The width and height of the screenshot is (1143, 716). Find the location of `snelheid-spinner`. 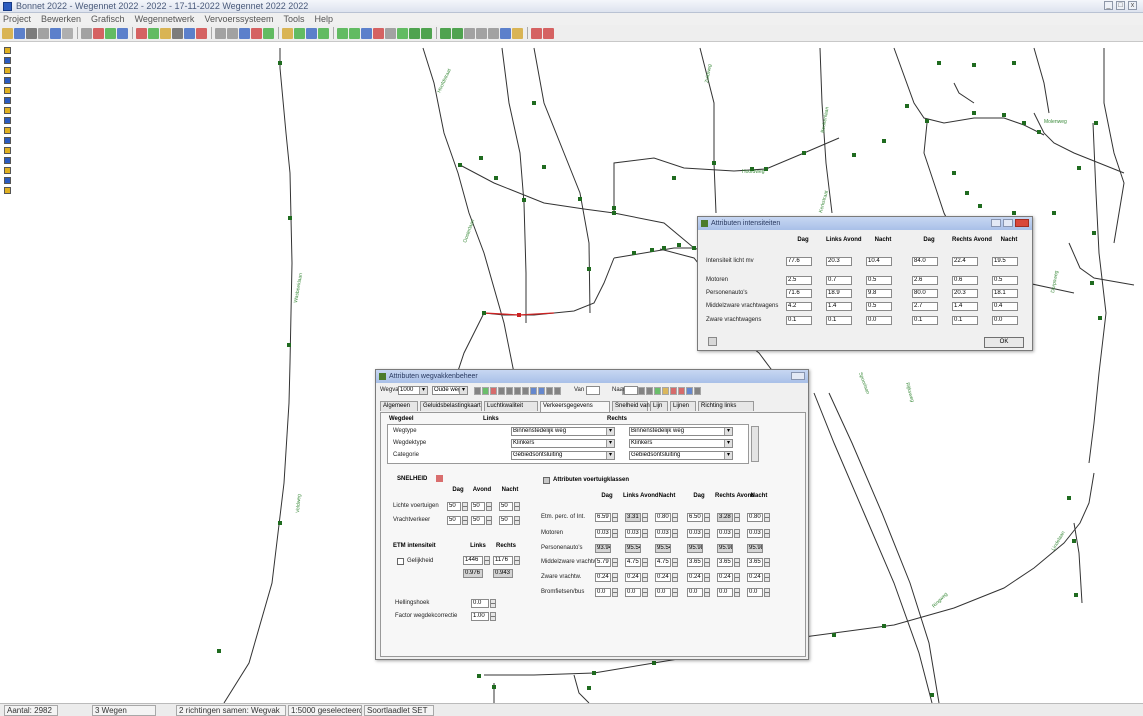

snelheid-spinner is located at coordinates (517, 520).